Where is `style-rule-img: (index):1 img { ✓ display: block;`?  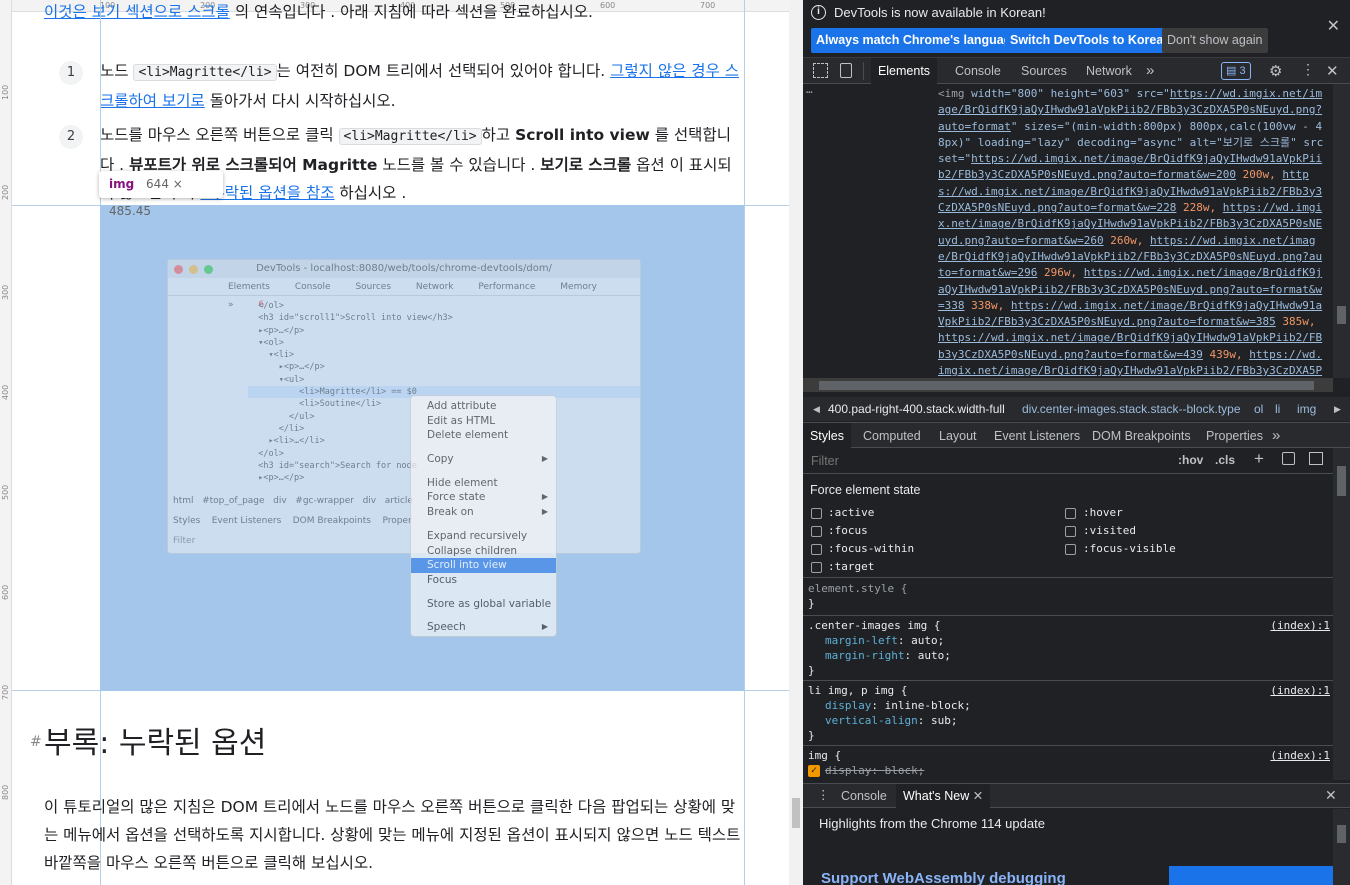
style-rule-img: (index):1 img { ✓ display: block; is located at coordinates (1069, 763).